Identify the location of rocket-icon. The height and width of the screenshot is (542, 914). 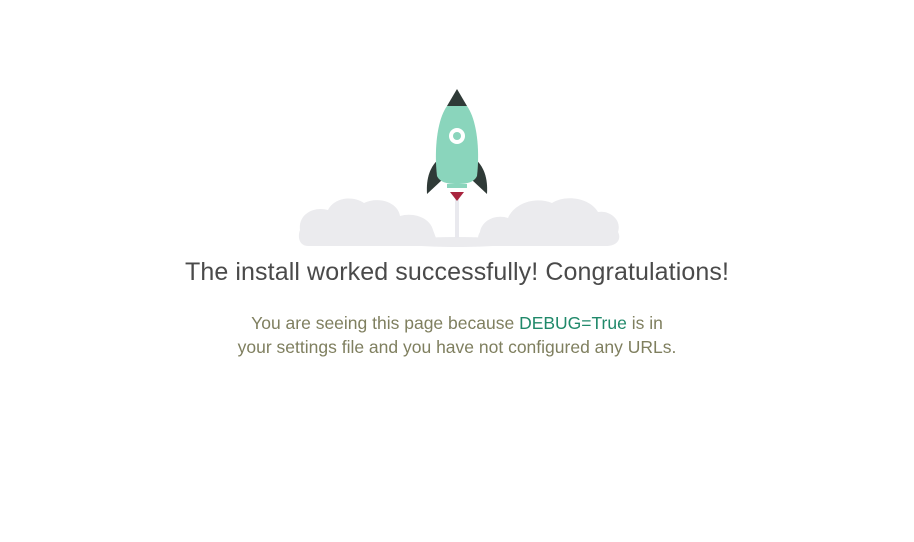
(457, 145).